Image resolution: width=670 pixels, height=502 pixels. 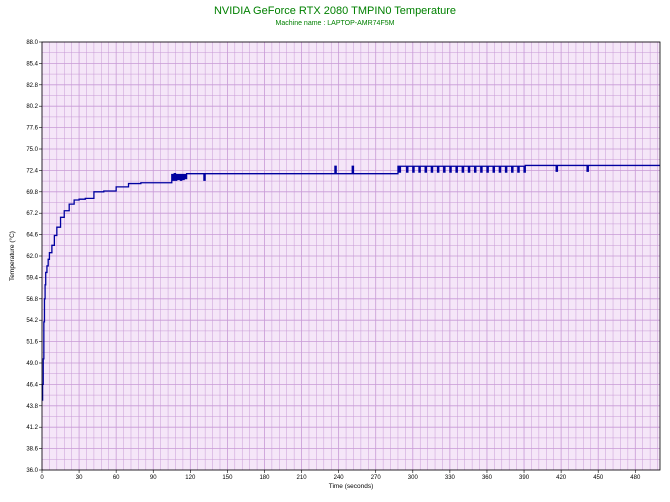 I want to click on x-tick-label: 240, so click(x=339, y=478).